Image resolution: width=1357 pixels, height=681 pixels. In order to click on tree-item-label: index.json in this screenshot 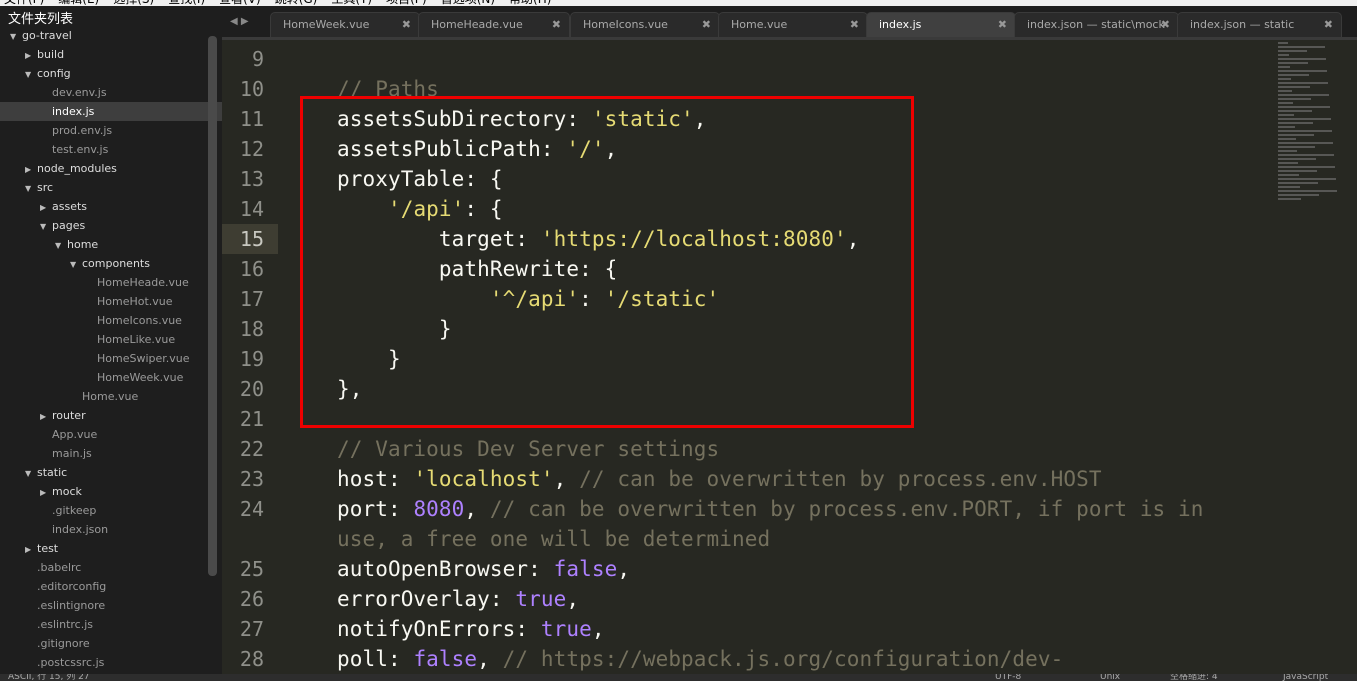, I will do `click(80, 529)`.